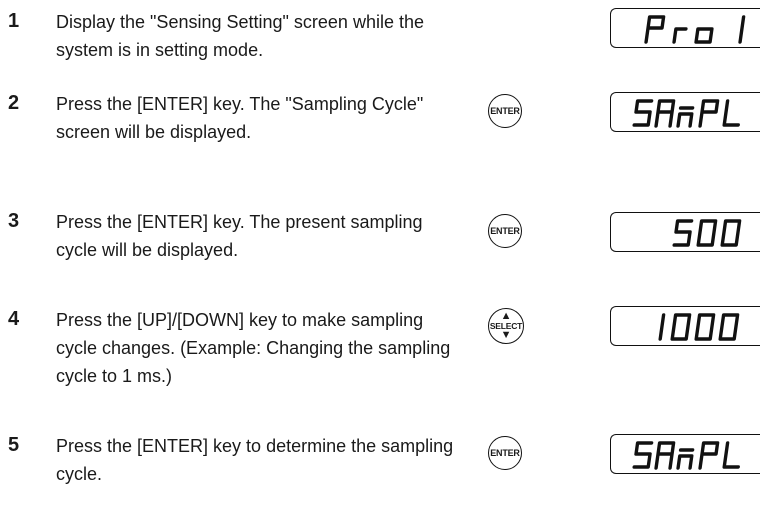  Describe the element at coordinates (14, 21) in the screenshot. I see `step-number: 1` at that location.